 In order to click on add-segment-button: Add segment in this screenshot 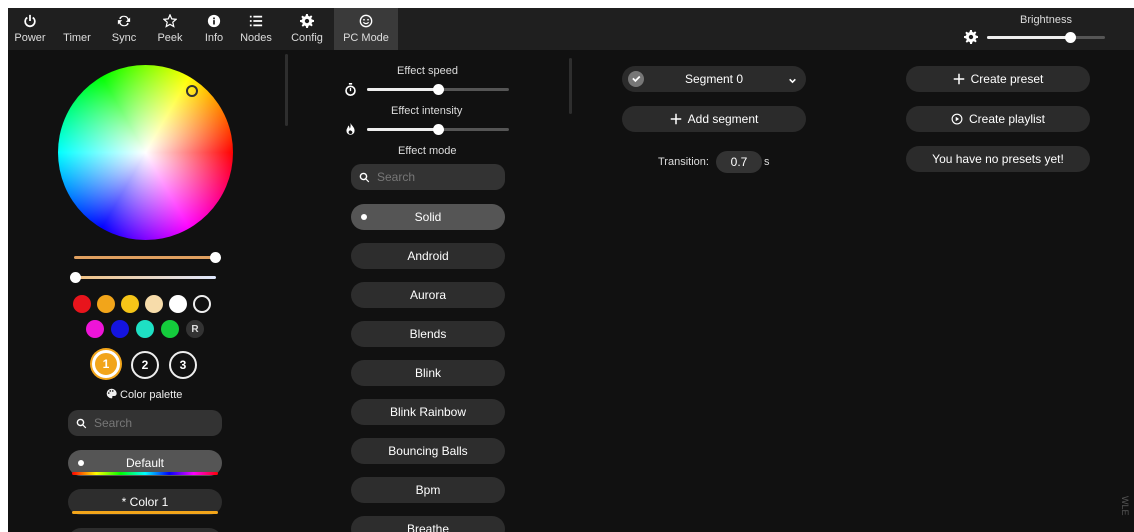, I will do `click(714, 119)`.